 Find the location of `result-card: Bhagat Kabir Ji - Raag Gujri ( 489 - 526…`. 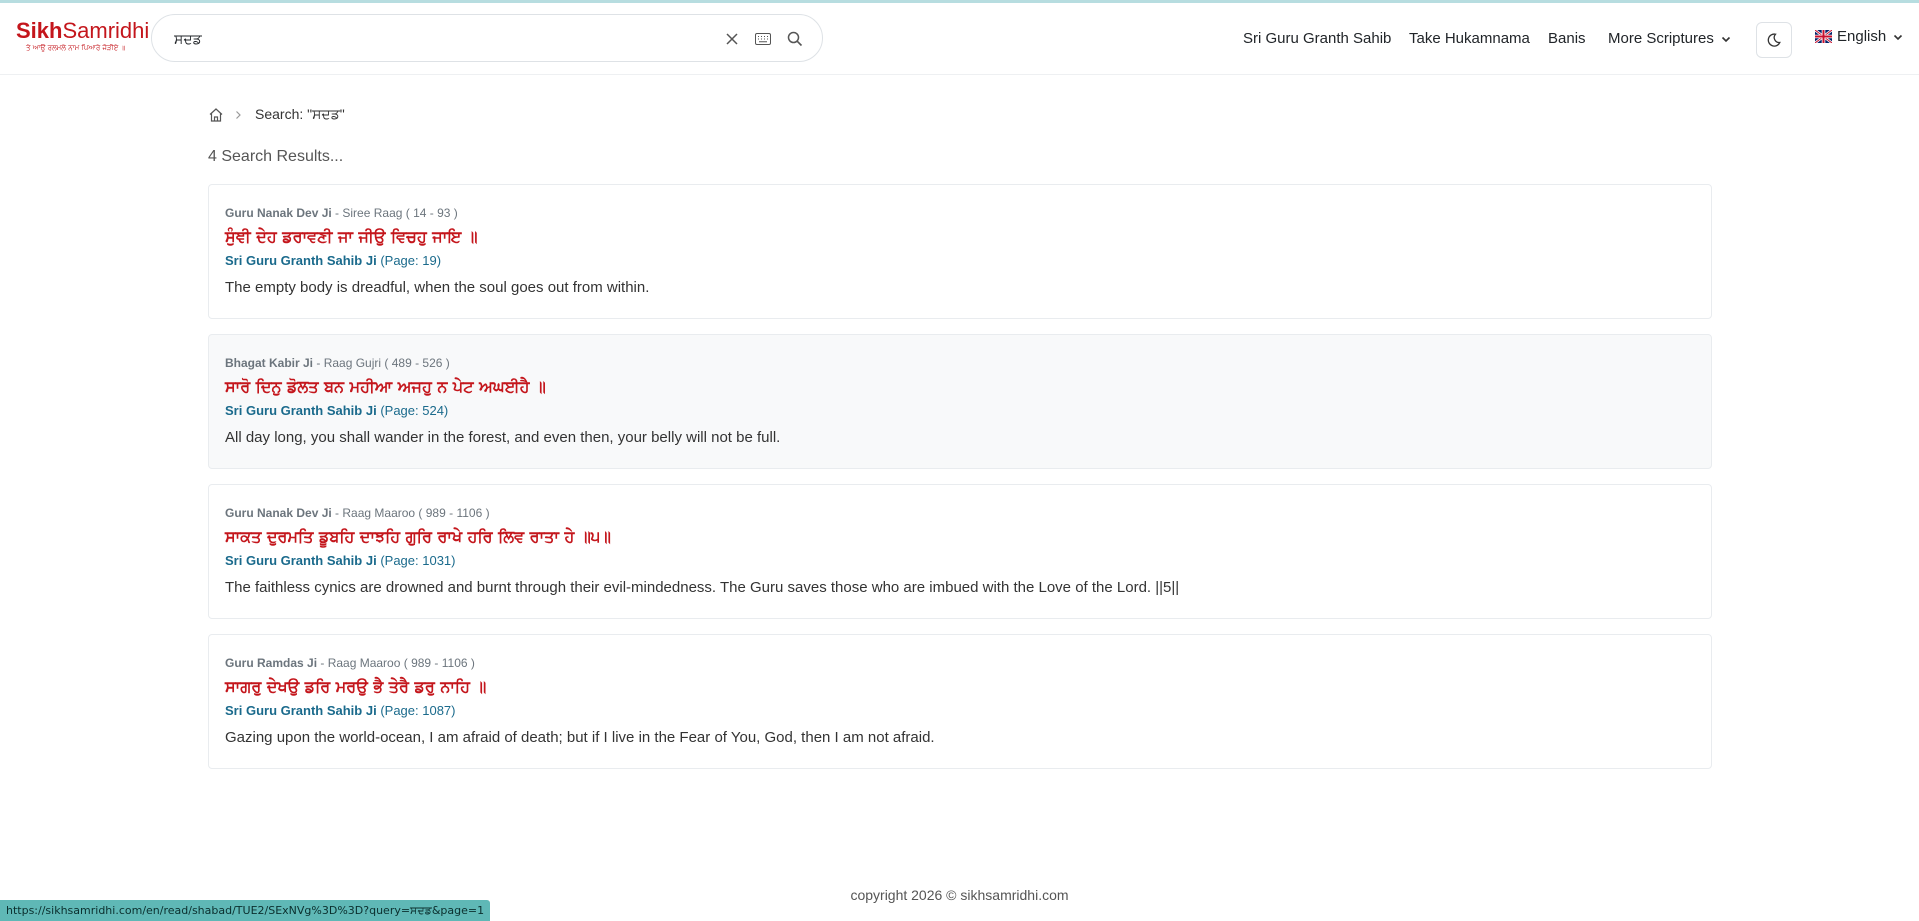

result-card: Bhagat Kabir Ji - Raag Gujri ( 489 - 526… is located at coordinates (960, 401).